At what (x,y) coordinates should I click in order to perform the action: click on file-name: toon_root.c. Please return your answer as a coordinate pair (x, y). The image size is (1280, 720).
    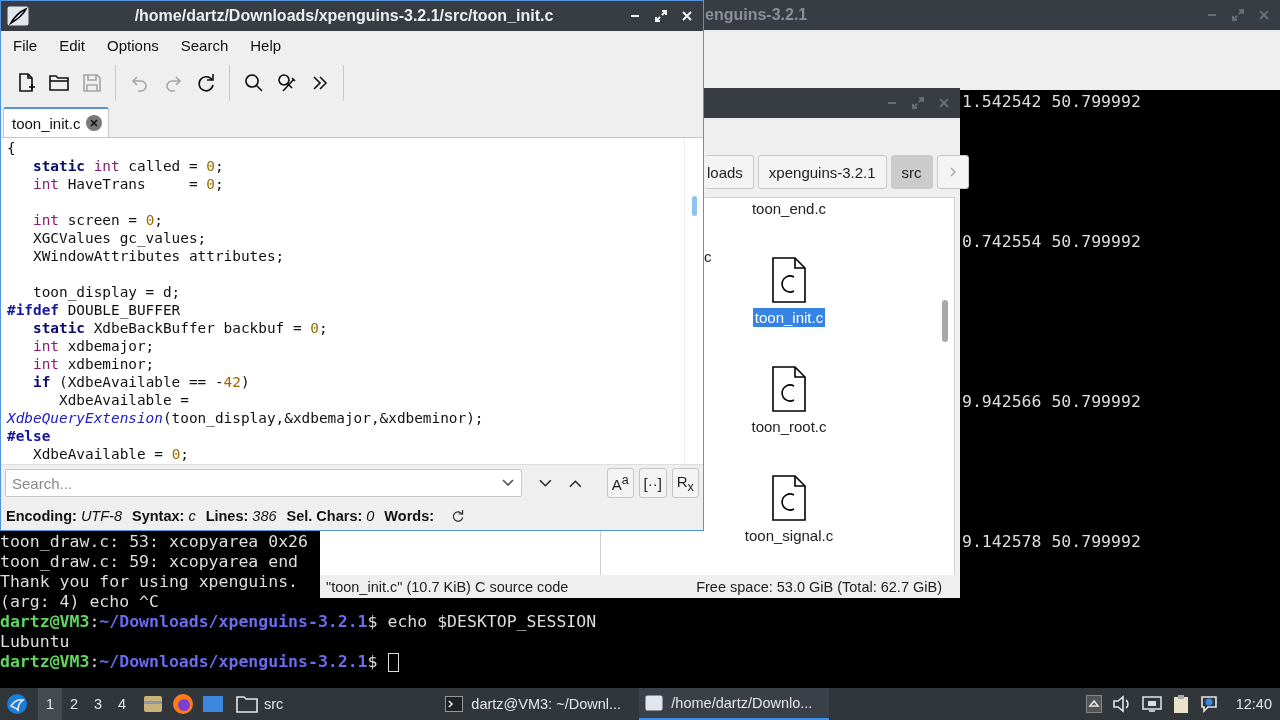
    Looking at the image, I should click on (789, 426).